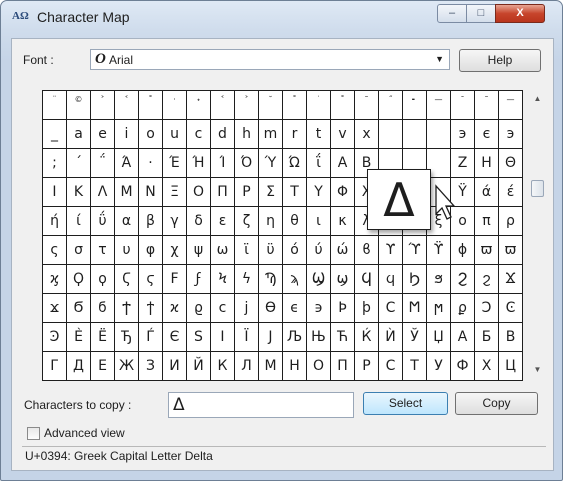  Describe the element at coordinates (175, 250) in the screenshot. I see `char-cell: χ` at that location.